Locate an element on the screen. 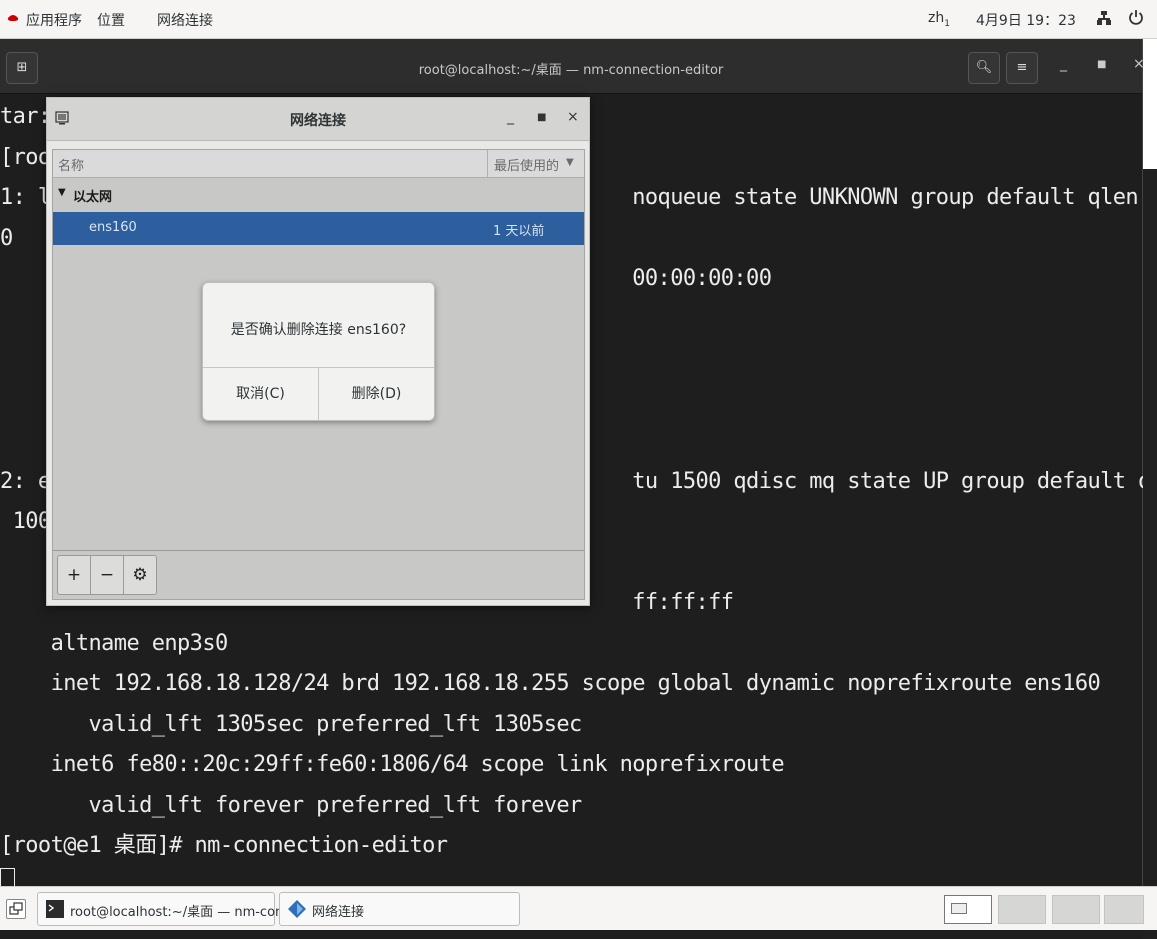 The height and width of the screenshot is (939, 1157). background-window-edge is located at coordinates (1150, 489).